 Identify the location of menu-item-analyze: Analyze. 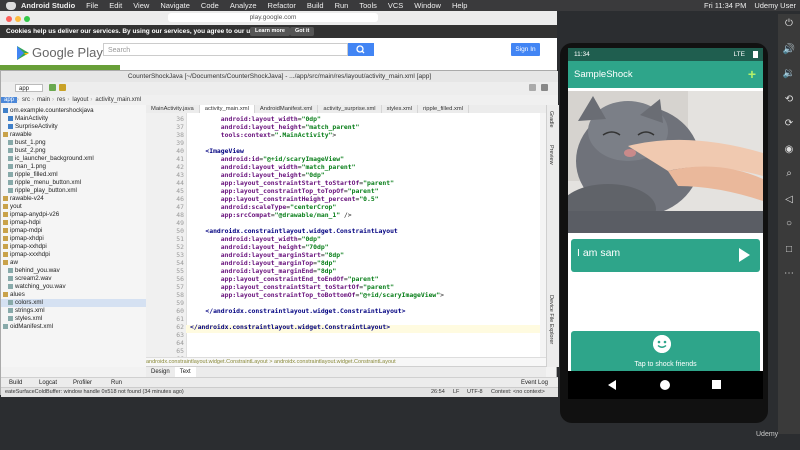
(243, 5).